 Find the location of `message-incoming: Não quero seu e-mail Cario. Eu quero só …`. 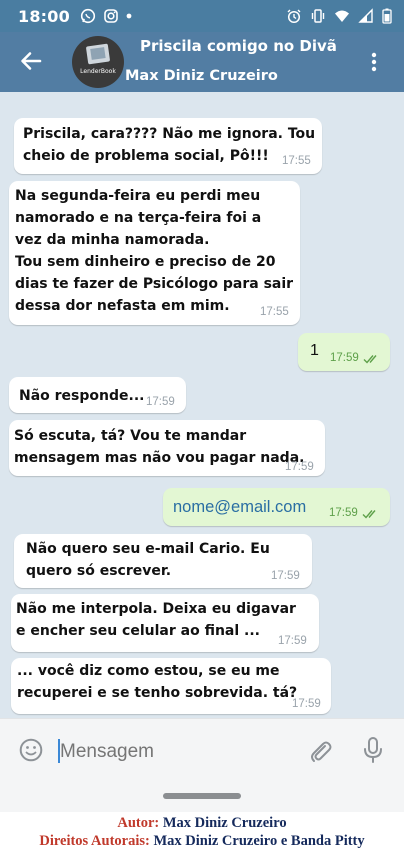

message-incoming: Não quero seu e-mail Cario. Eu quero só … is located at coordinates (163, 561).